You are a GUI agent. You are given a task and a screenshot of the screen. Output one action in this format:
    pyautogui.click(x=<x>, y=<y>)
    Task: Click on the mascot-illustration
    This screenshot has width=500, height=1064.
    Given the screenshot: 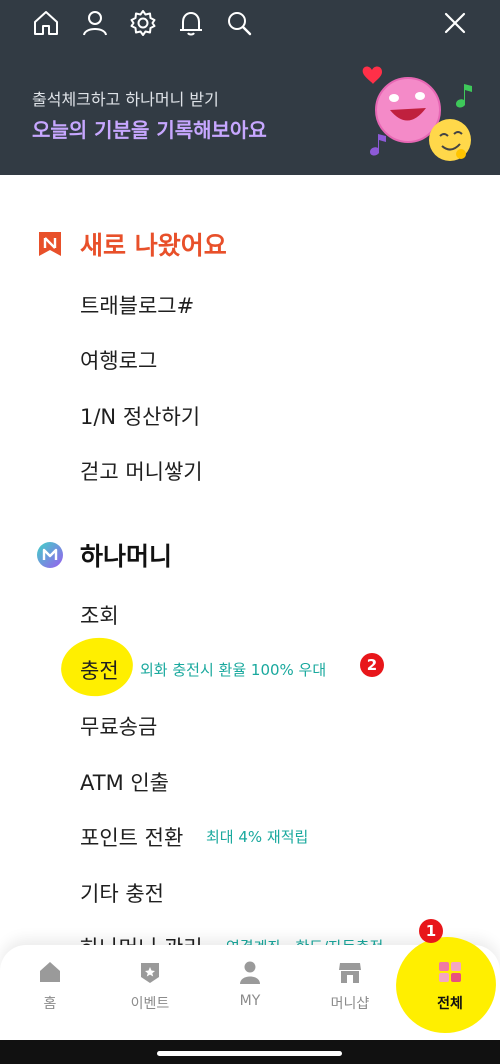 What is the action you would take?
    pyautogui.click(x=417, y=113)
    